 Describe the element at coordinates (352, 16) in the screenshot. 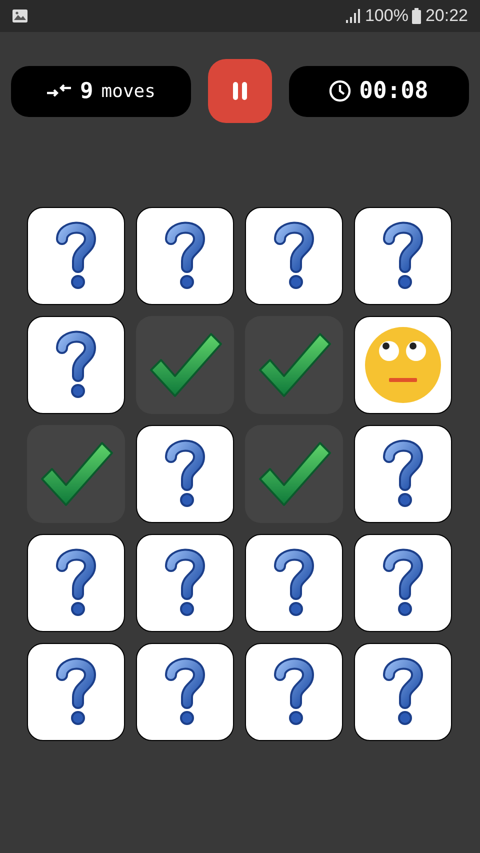

I see `signal-icon` at that location.